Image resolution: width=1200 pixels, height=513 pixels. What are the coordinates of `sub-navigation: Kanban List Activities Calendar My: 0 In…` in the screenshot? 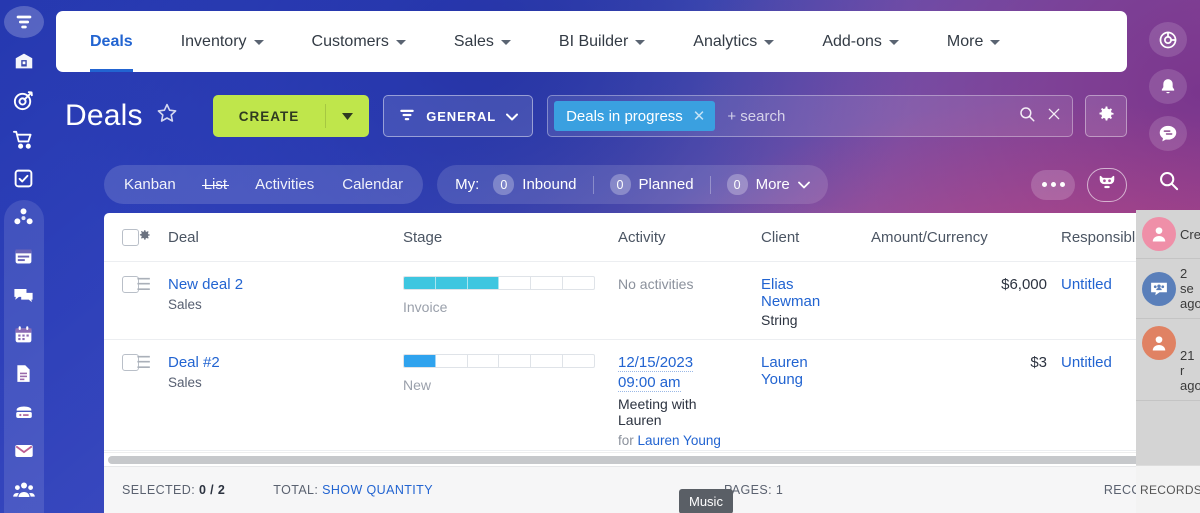 It's located at (615, 184).